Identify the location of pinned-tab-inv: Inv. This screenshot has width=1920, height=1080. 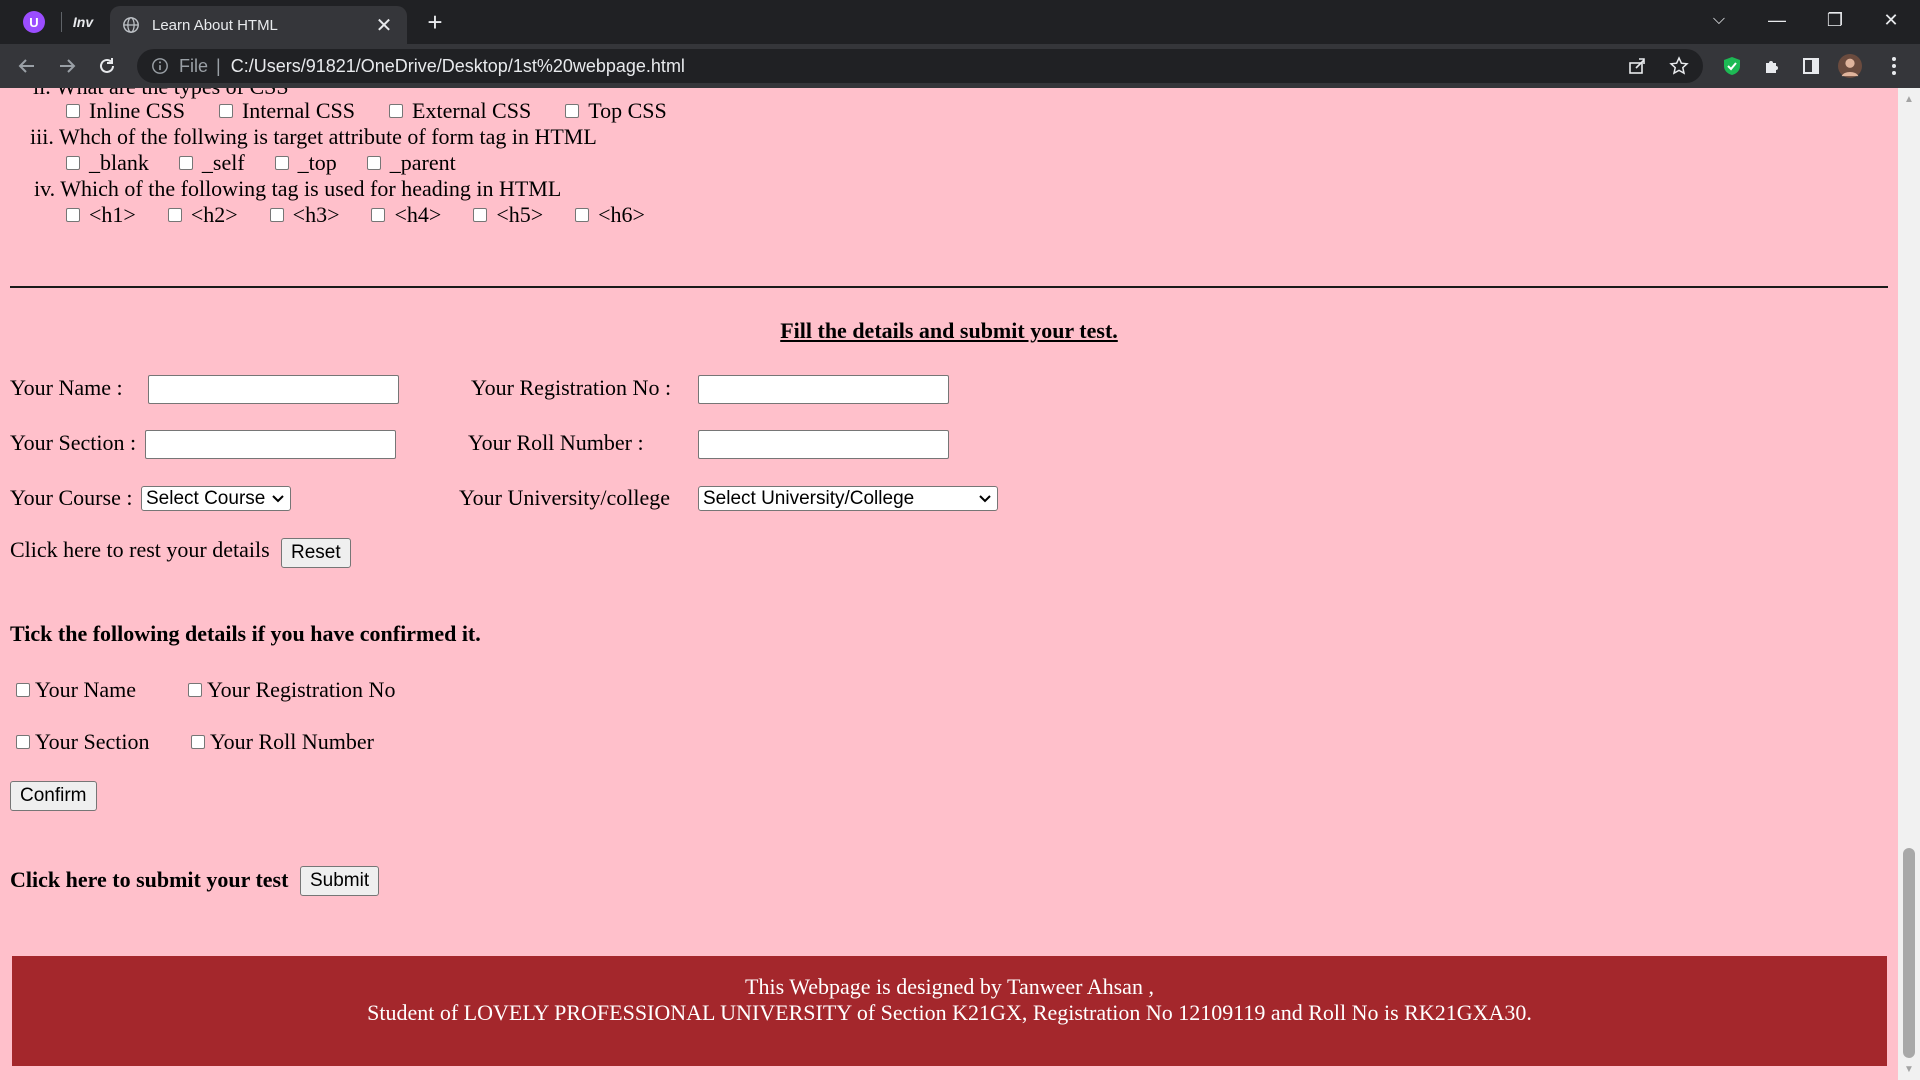
(83, 22).